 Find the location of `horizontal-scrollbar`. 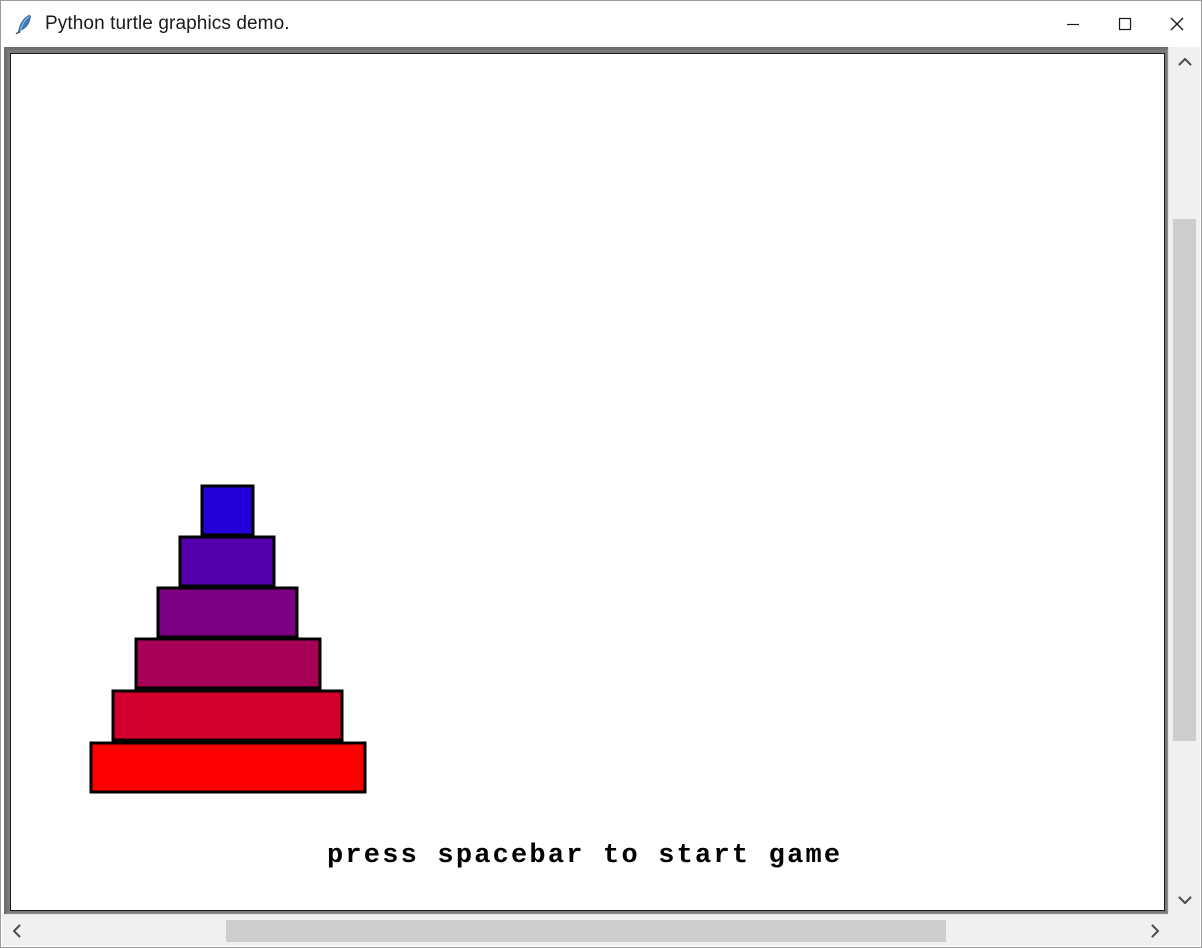

horizontal-scrollbar is located at coordinates (586, 930).